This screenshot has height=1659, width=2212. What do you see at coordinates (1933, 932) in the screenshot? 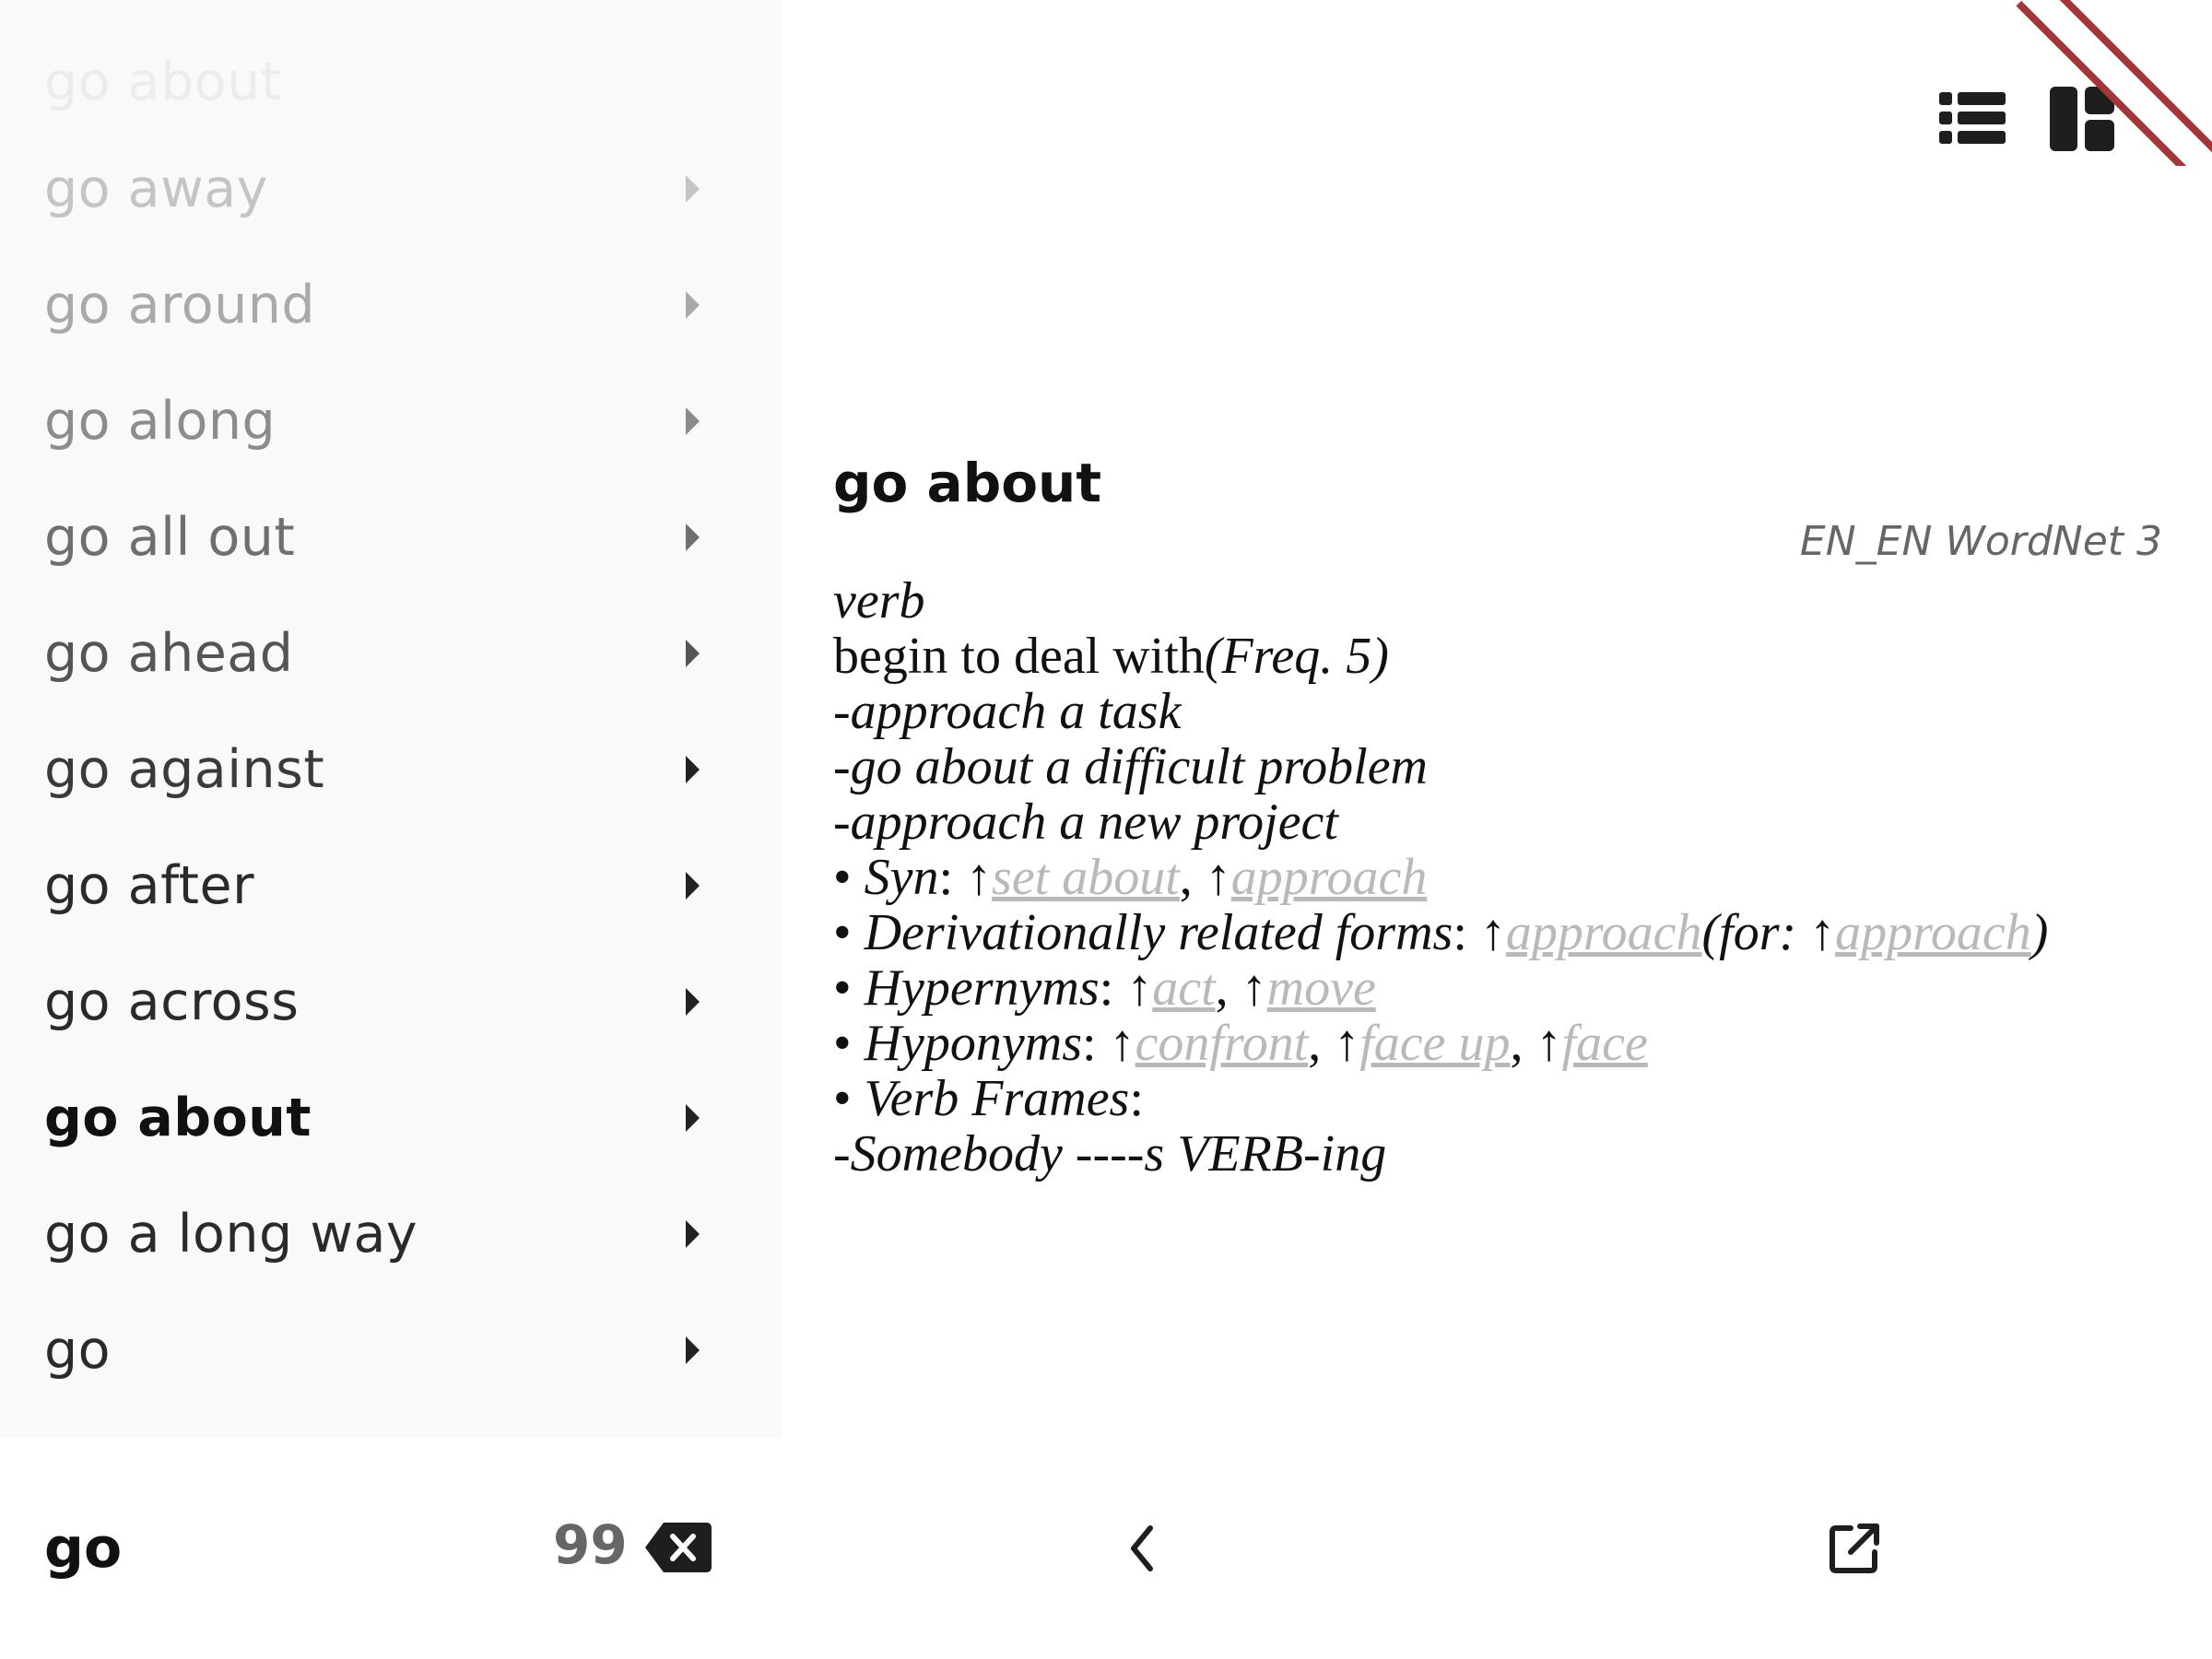
I see `derivation-for-link: approach` at bounding box center [1933, 932].